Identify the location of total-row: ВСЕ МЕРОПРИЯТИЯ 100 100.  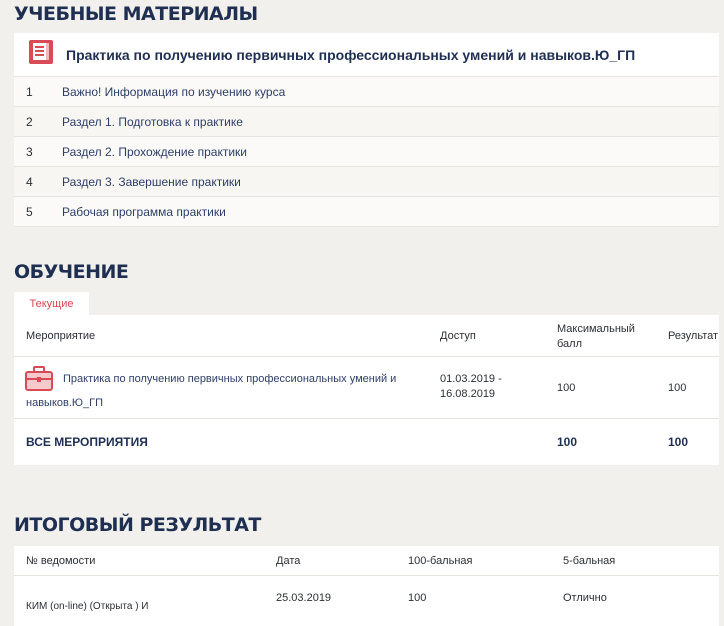
(366, 442).